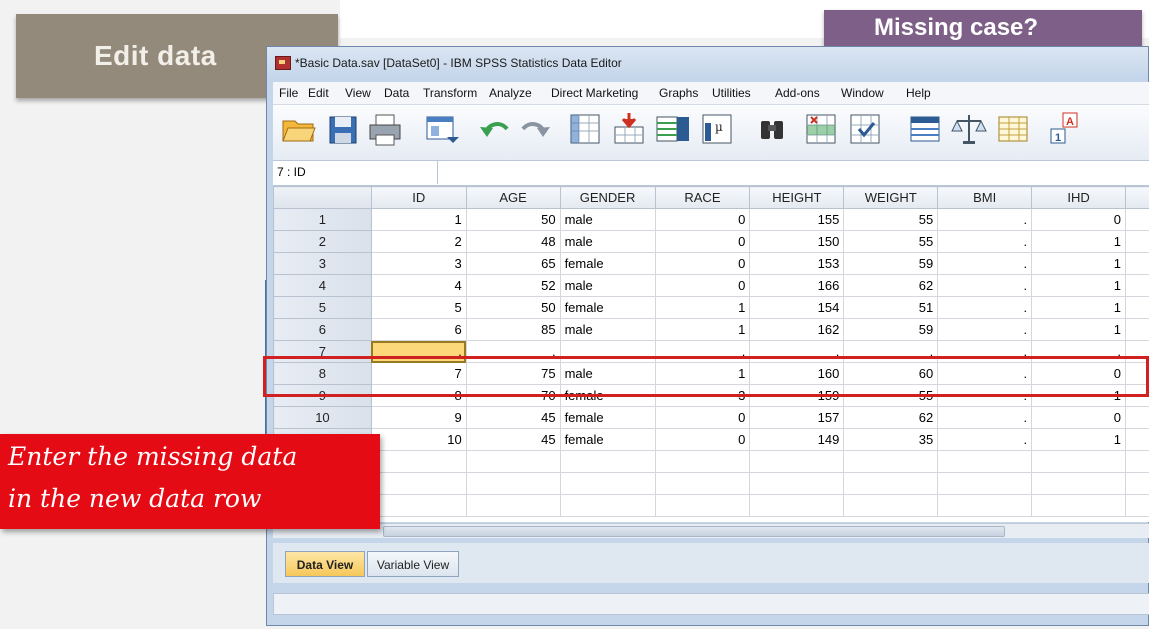 This screenshot has width=1149, height=629. What do you see at coordinates (797, 263) in the screenshot?
I see `cell-height: 153` at bounding box center [797, 263].